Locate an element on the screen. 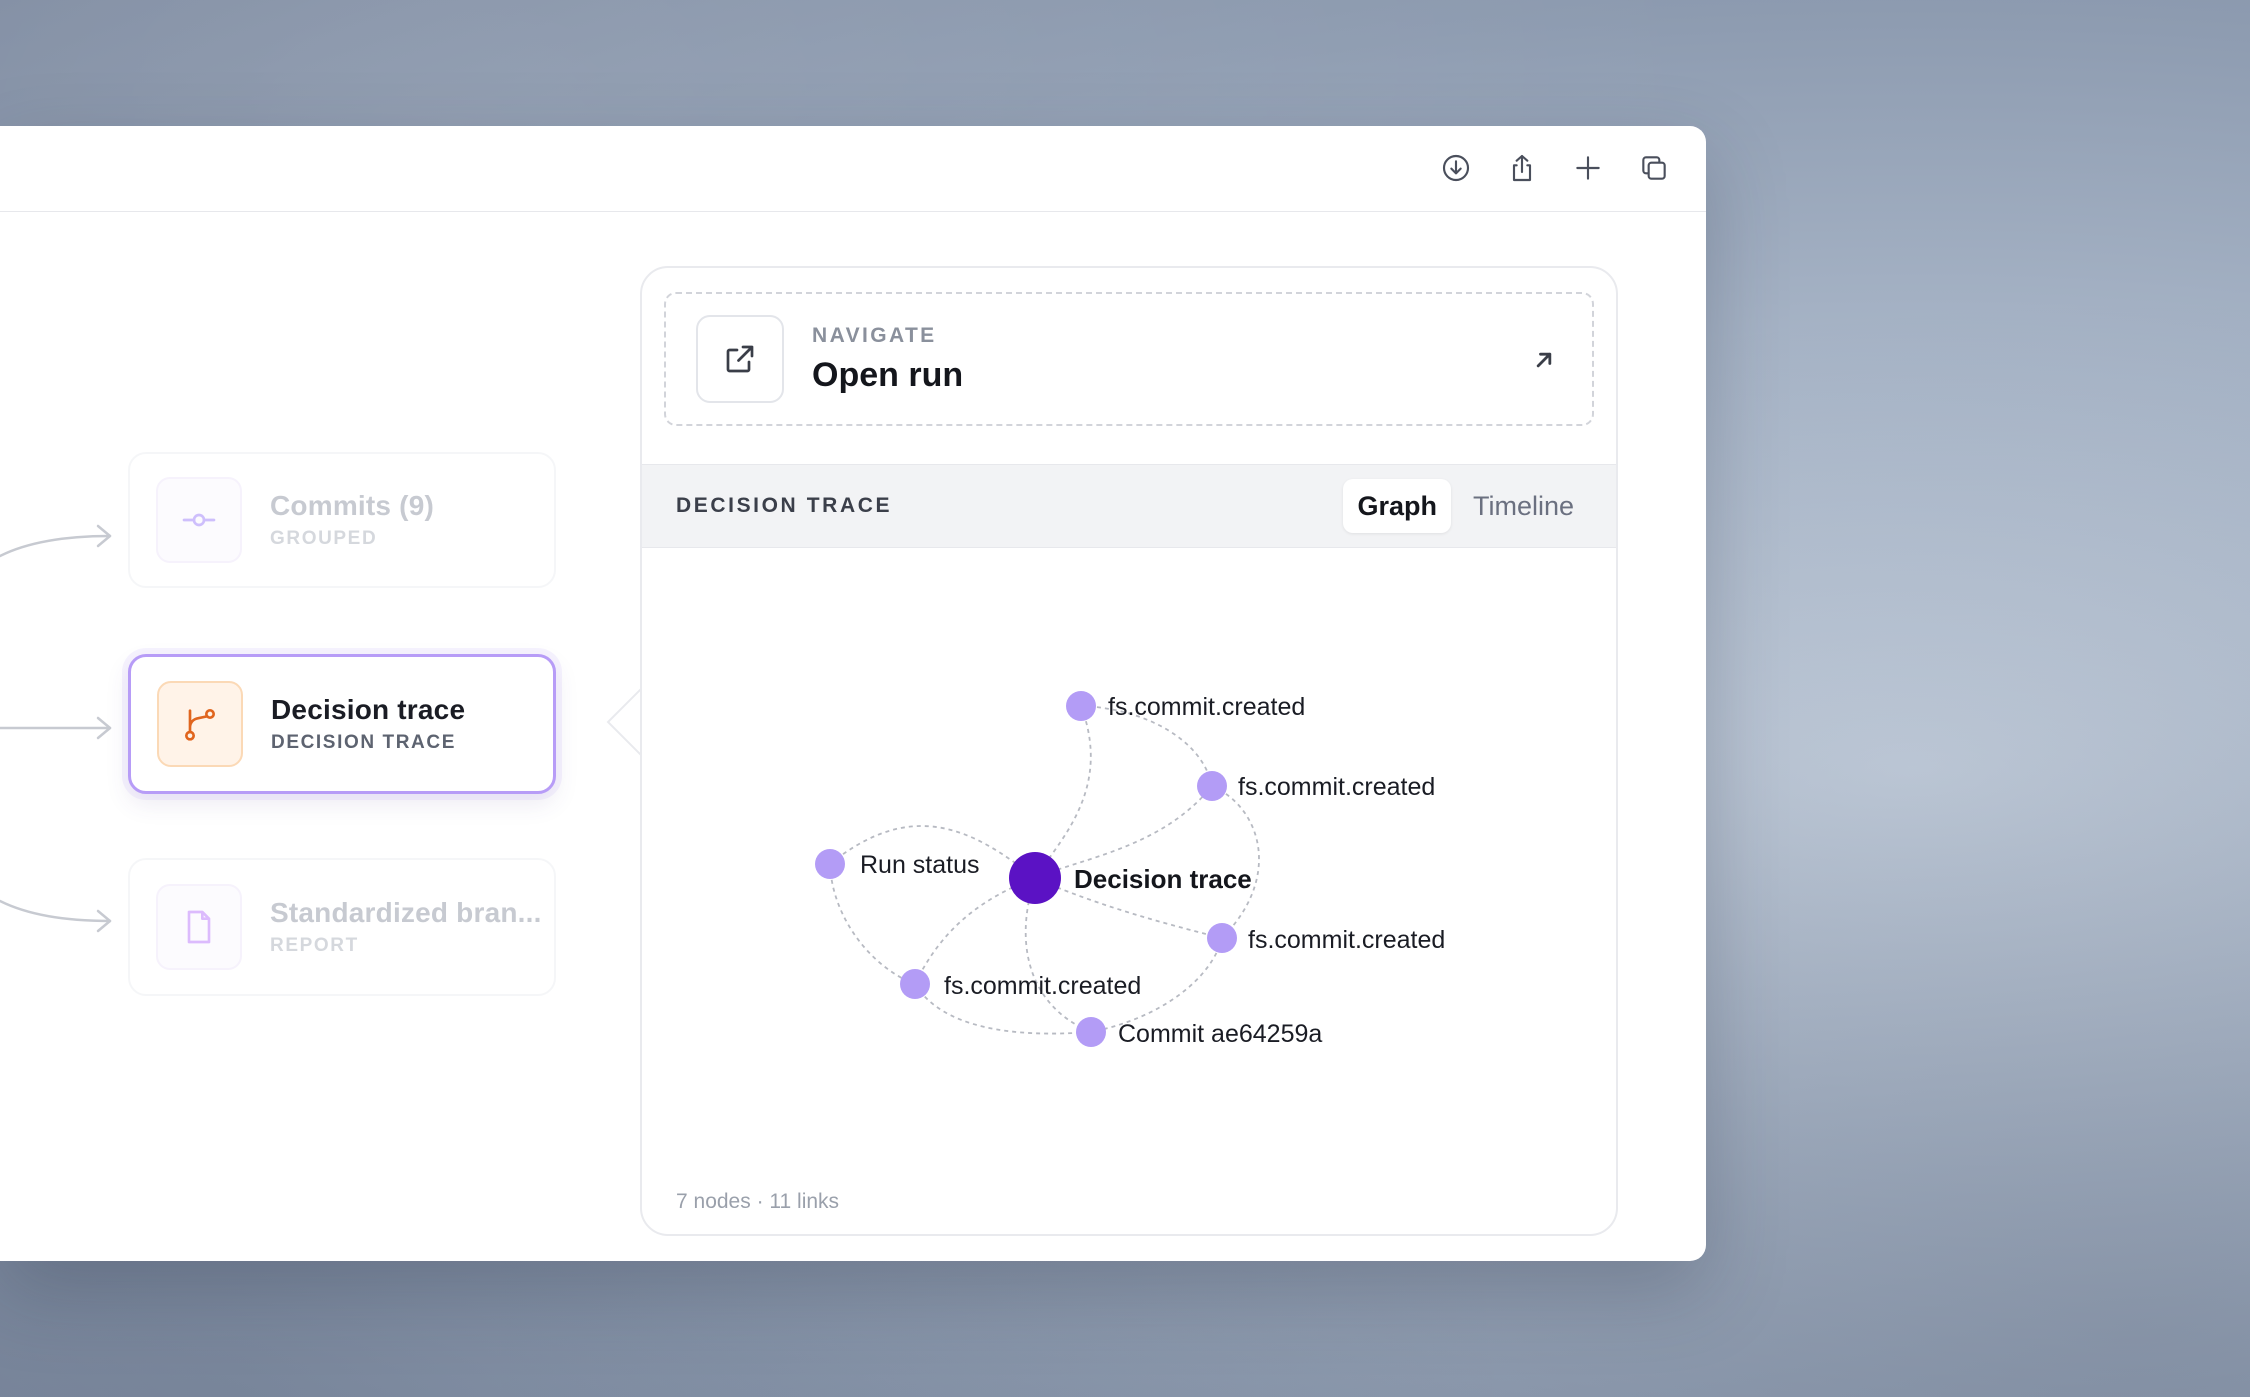  node-subtitle: GROUPED is located at coordinates (324, 538).